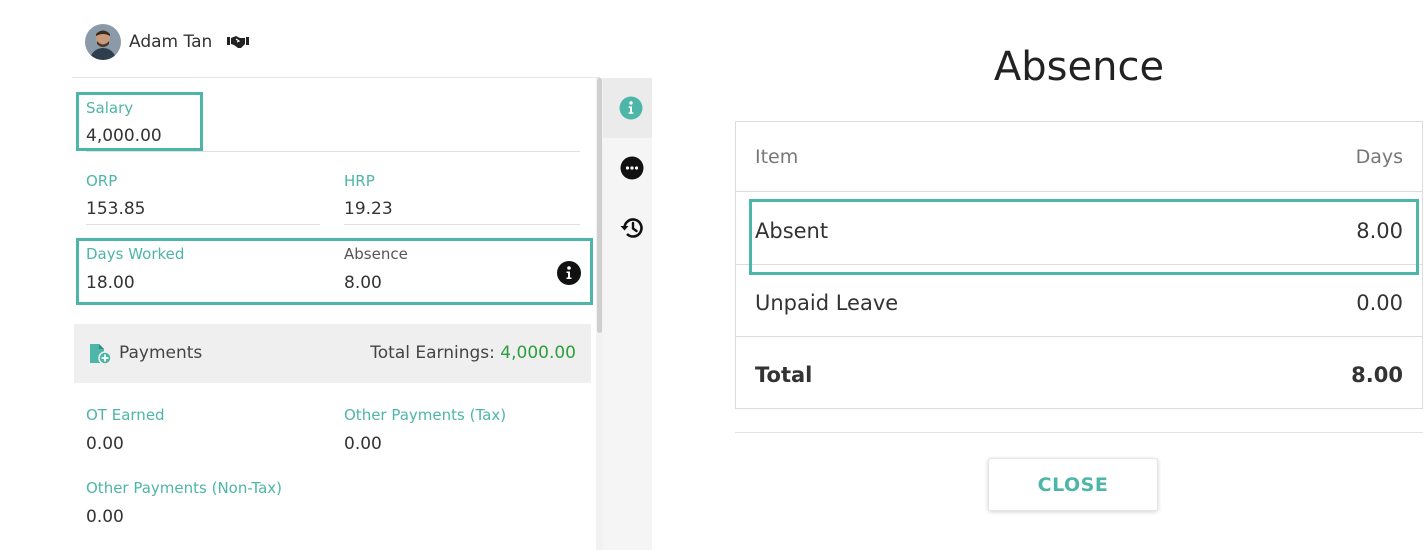  I want to click on user-name: Adam Tan, so click(171, 42).